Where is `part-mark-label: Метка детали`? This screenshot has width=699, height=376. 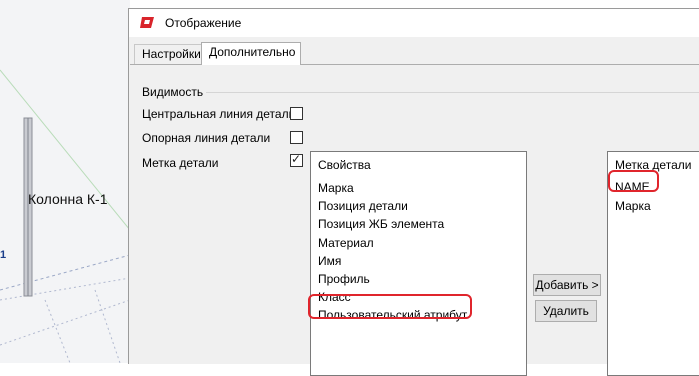 part-mark-label: Метка детали is located at coordinates (180, 163).